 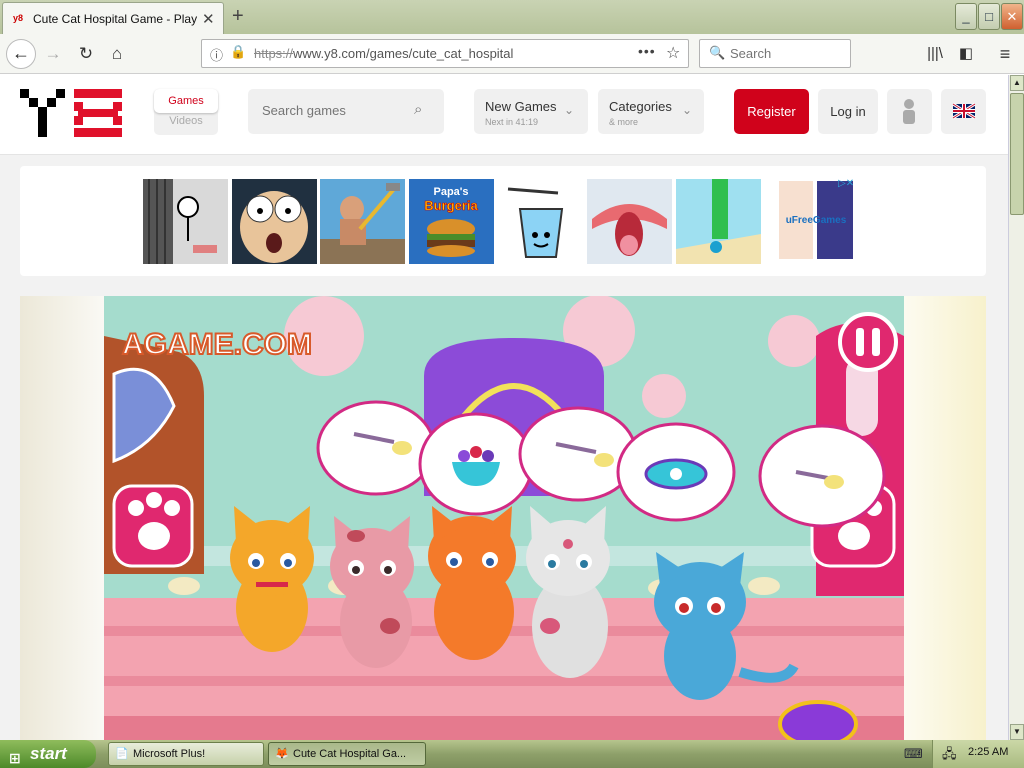 What do you see at coordinates (451, 205) in the screenshot?
I see `papas-title-line2: Burgeria` at bounding box center [451, 205].